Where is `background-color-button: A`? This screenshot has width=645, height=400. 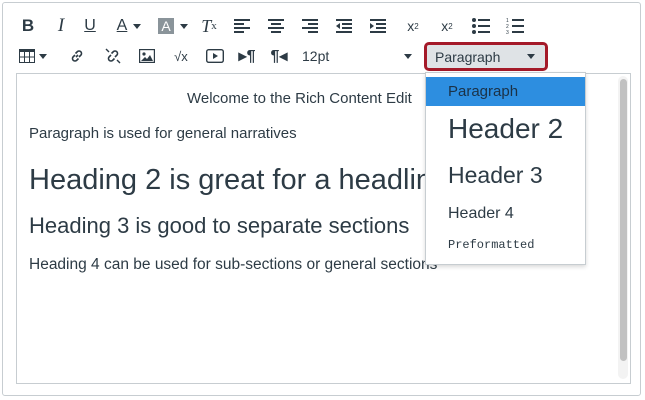
background-color-button: A is located at coordinates (173, 26).